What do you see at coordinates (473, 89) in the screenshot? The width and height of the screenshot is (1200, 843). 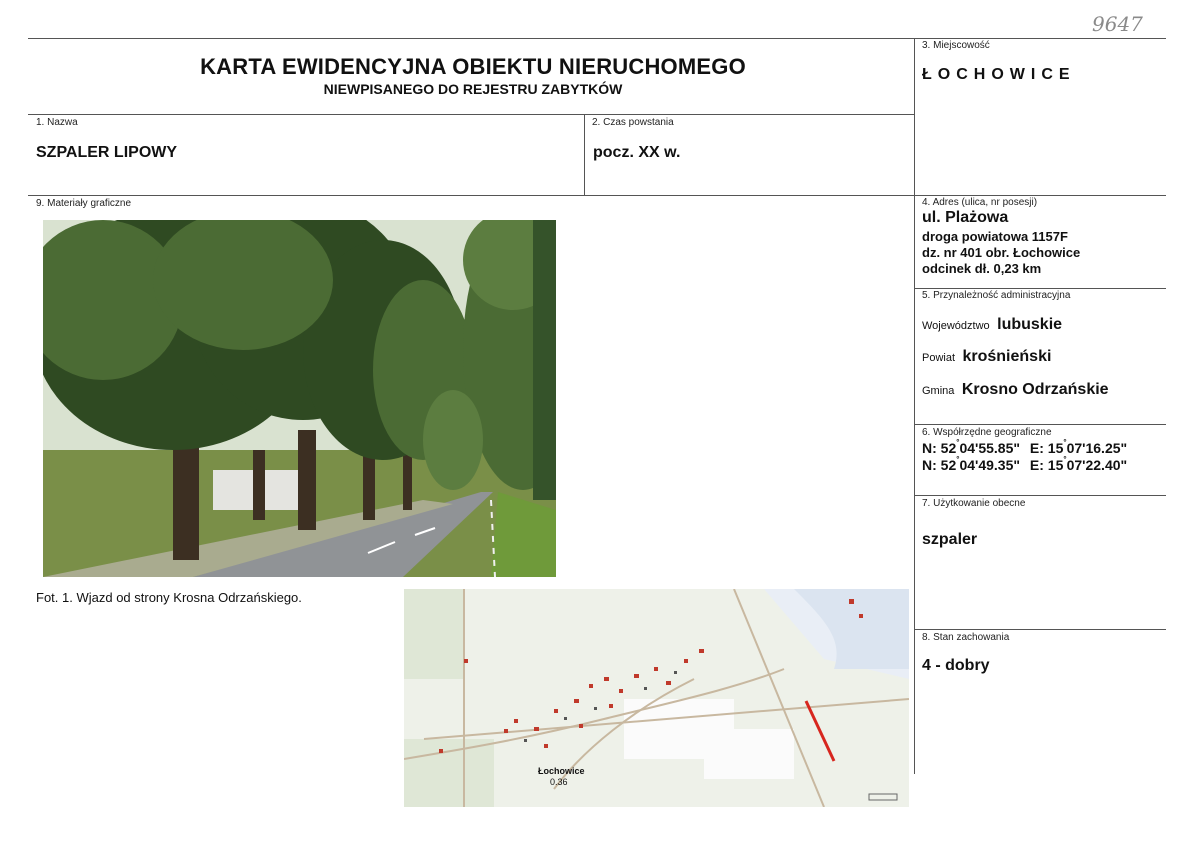 I see `card-subtitle: NIEWPISANEGO DO REJESTRU ZABYTKÓW` at bounding box center [473, 89].